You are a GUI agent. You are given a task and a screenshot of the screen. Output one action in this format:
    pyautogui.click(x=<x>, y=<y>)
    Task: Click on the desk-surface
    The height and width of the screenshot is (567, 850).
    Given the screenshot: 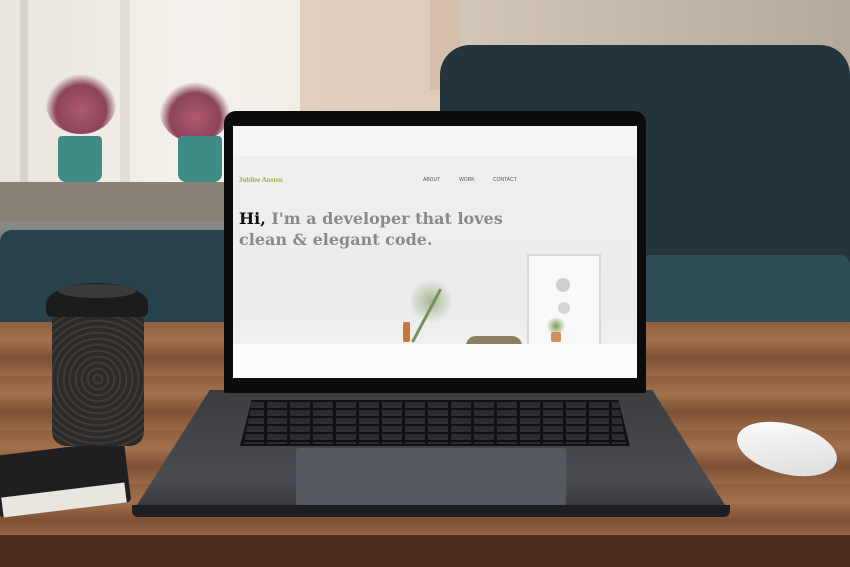 What is the action you would take?
    pyautogui.click(x=435, y=361)
    